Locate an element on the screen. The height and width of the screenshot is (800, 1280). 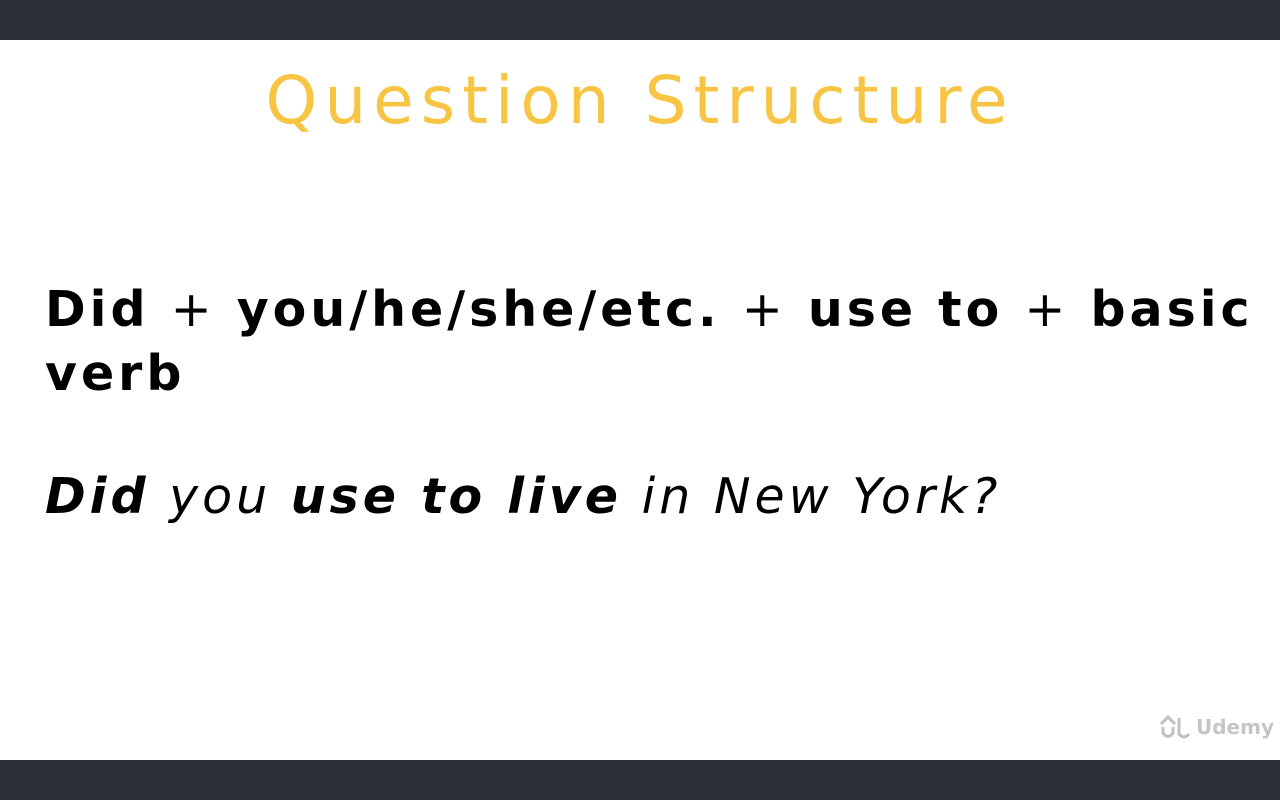
watermark-text: Udemy is located at coordinates (1235, 727).